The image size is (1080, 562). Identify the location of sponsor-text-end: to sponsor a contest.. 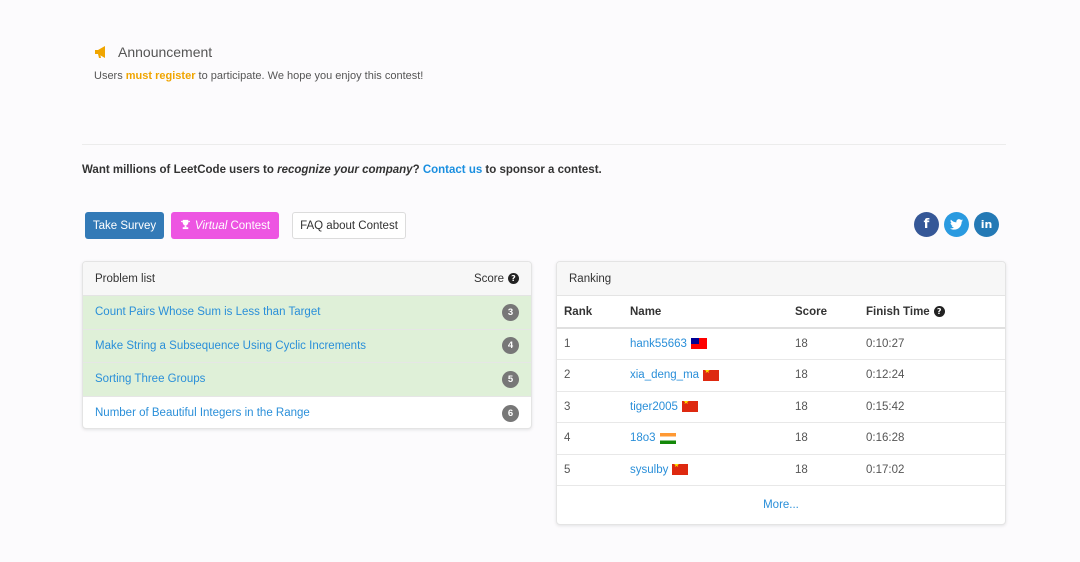
(542, 170).